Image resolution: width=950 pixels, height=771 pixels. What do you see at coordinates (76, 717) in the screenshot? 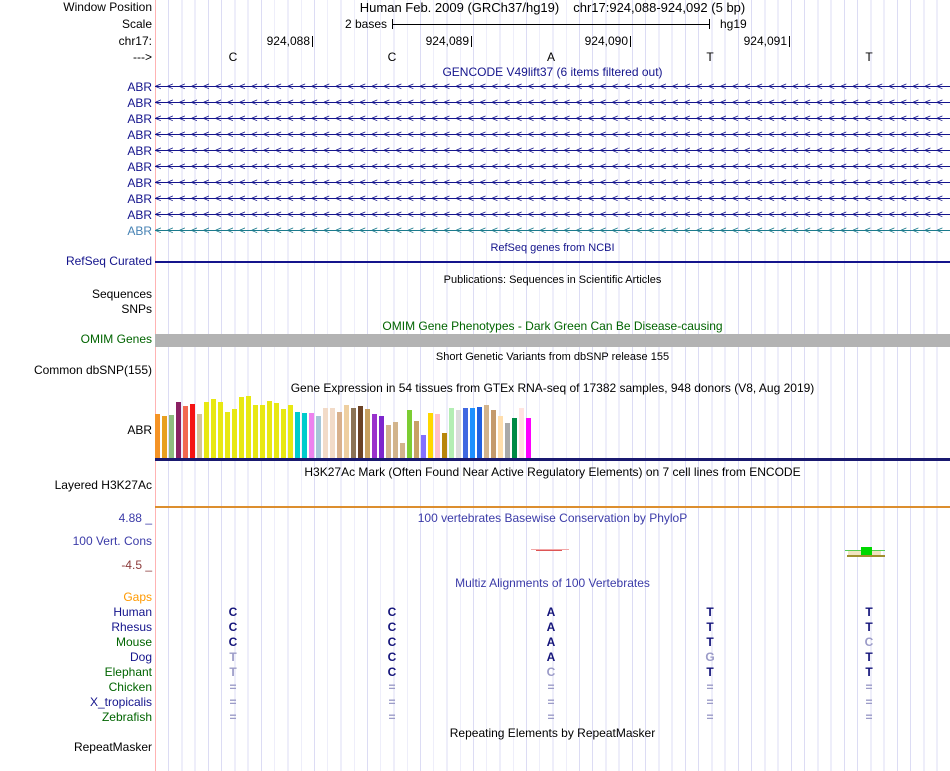
I see `multiz-species-label: Zebrafish` at bounding box center [76, 717].